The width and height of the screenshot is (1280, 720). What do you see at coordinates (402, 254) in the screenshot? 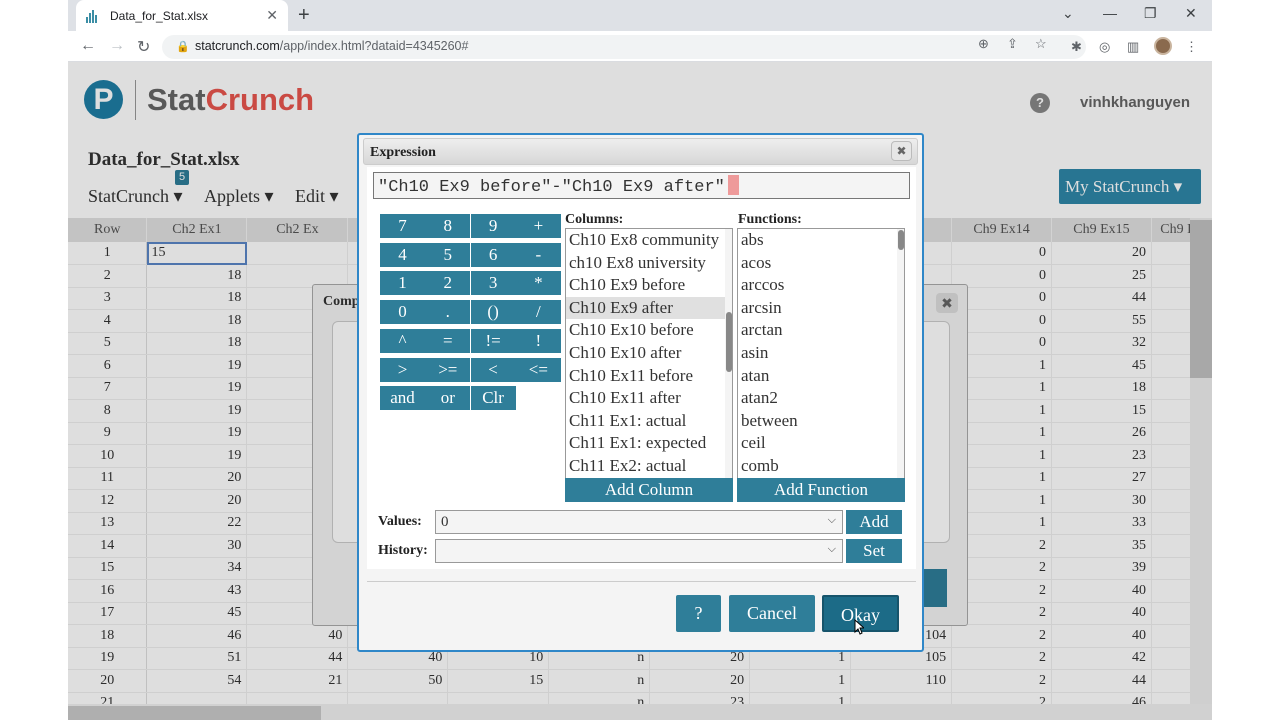
I see `key-4: 4` at bounding box center [402, 254].